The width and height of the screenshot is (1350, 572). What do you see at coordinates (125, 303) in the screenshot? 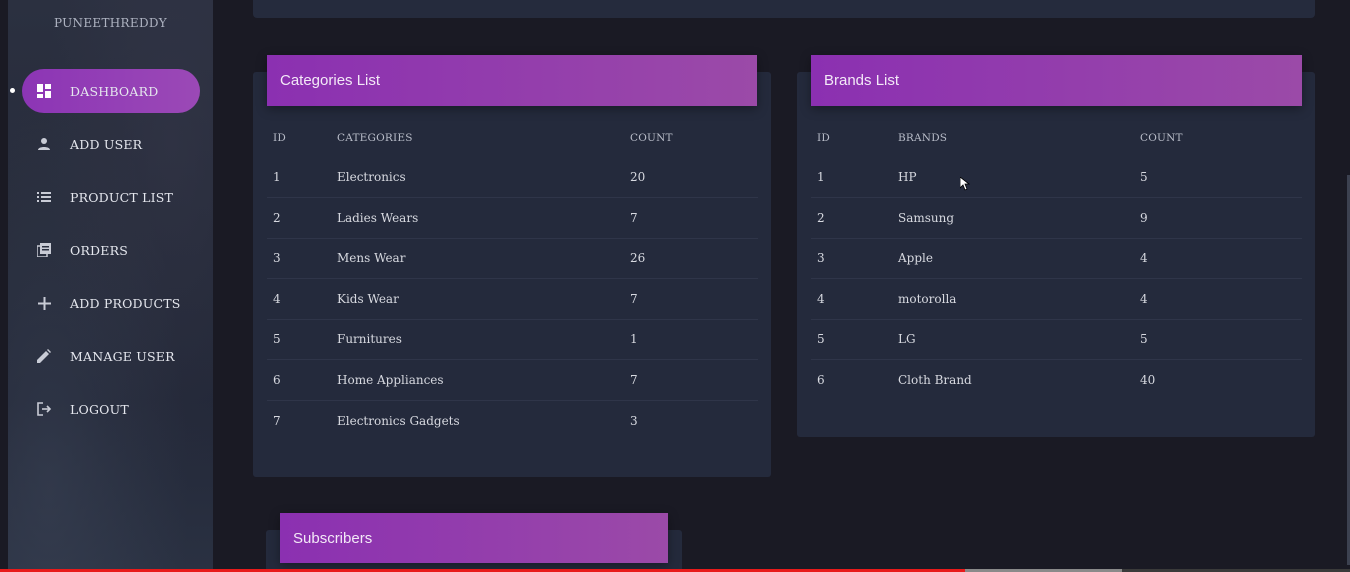
I see `sidebar-item-label: ADD PRODUCTS` at bounding box center [125, 303].